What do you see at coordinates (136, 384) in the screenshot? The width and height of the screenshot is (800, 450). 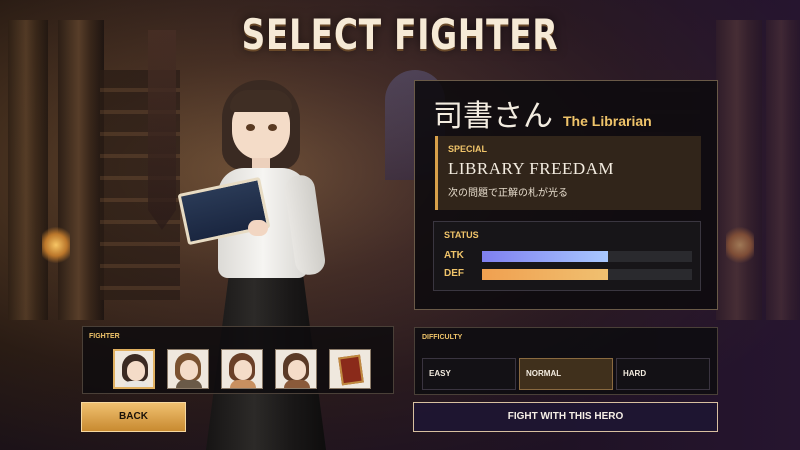 I see `librarian-portrait-body` at bounding box center [136, 384].